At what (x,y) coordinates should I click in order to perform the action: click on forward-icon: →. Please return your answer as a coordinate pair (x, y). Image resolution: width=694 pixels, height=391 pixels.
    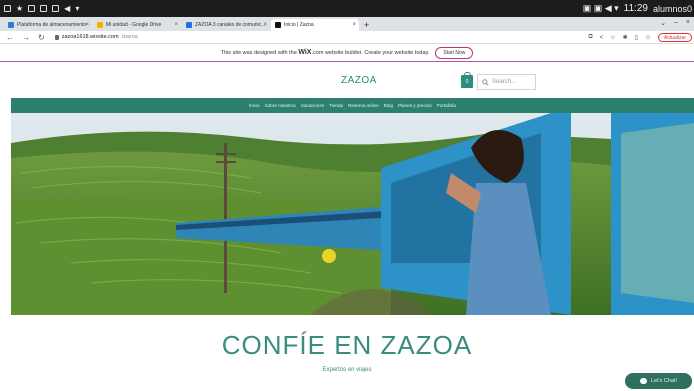
    Looking at the image, I should click on (26, 37).